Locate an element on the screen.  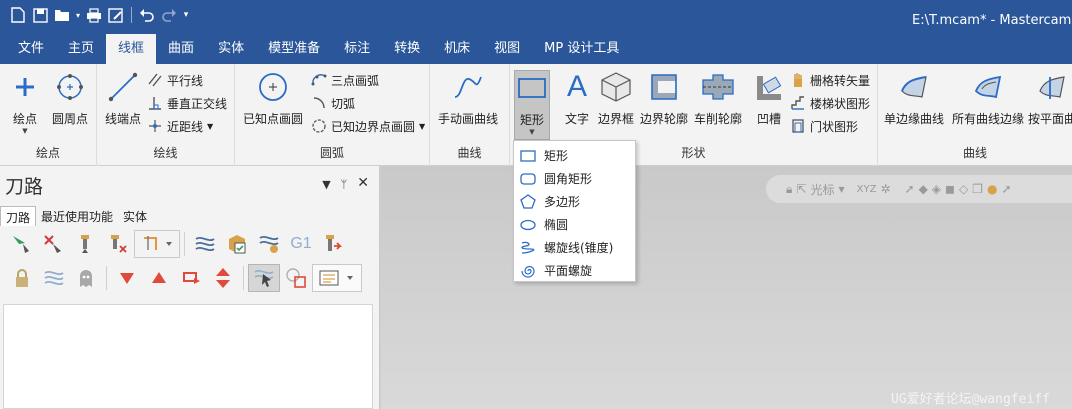
cursor-icon: ➚ is located at coordinates (1006, 189).